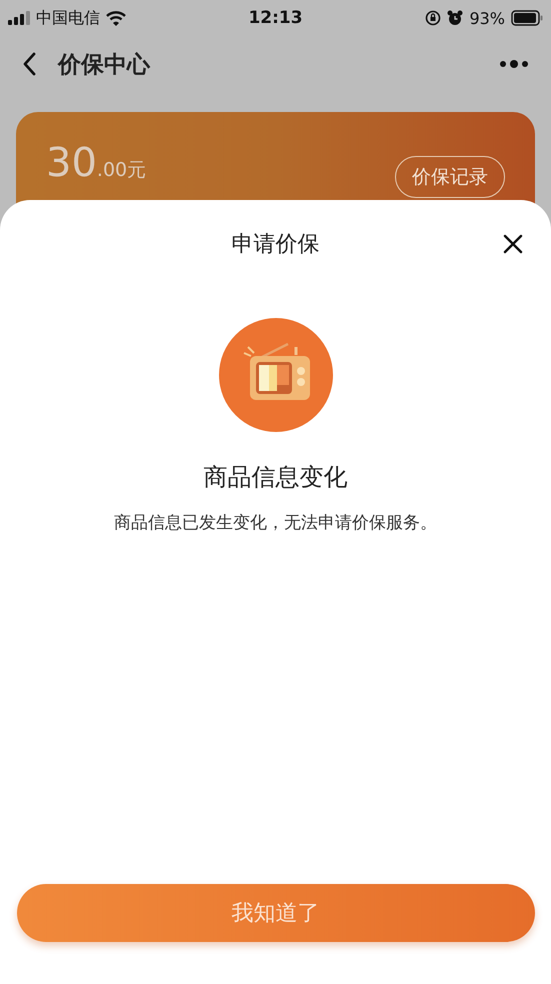 The image size is (551, 984). Describe the element at coordinates (276, 245) in the screenshot. I see `sheet-title: 申请价保` at that location.